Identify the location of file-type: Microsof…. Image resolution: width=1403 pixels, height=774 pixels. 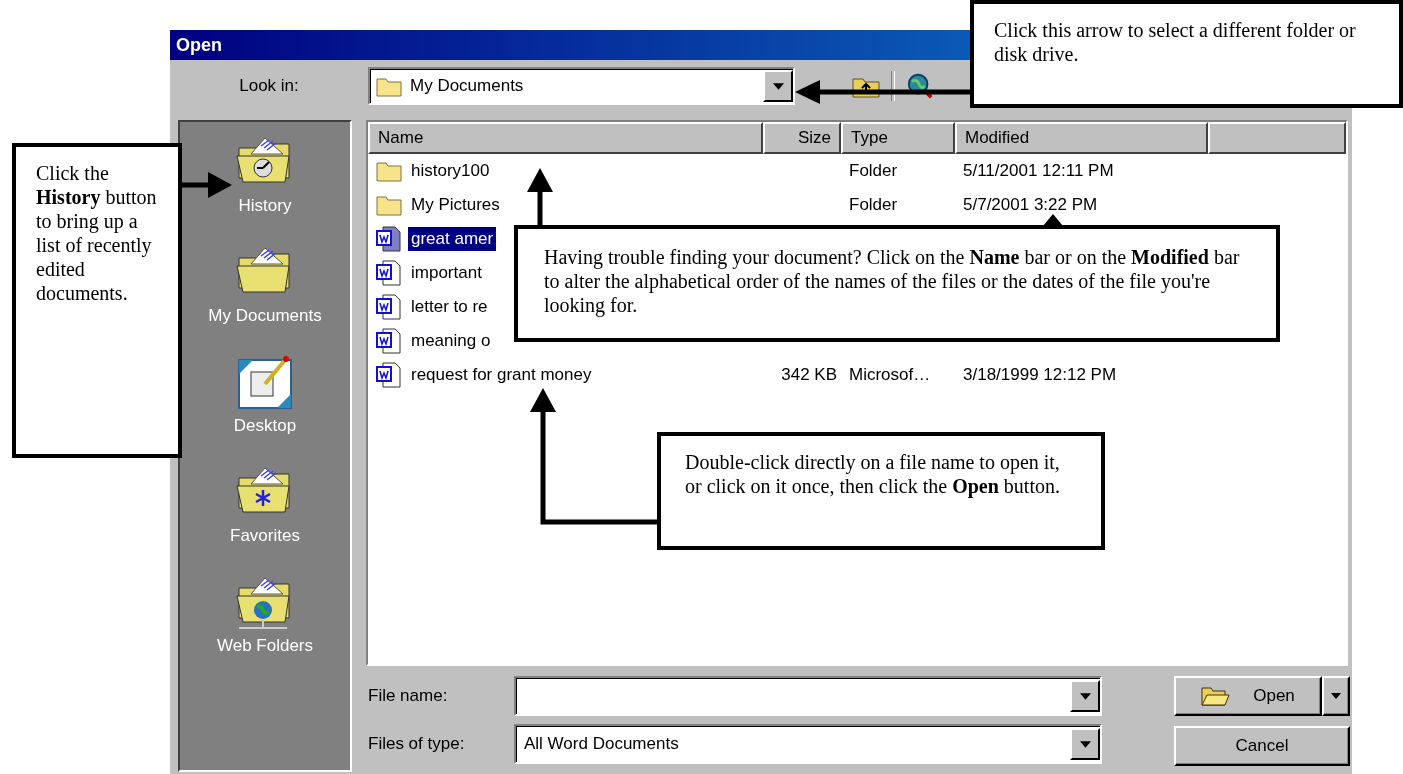
(890, 374).